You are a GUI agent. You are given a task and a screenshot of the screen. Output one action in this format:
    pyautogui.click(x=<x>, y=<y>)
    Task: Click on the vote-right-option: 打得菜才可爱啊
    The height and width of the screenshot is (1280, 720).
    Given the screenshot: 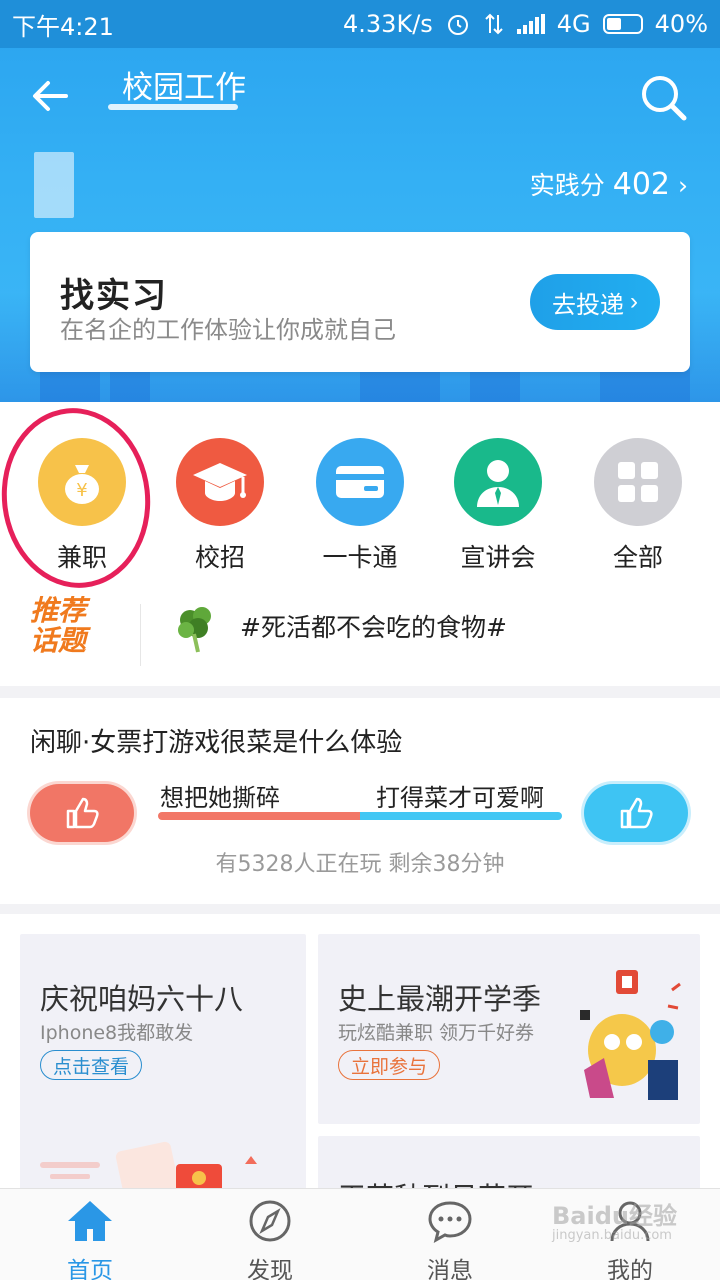 What is the action you would take?
    pyautogui.click(x=460, y=798)
    